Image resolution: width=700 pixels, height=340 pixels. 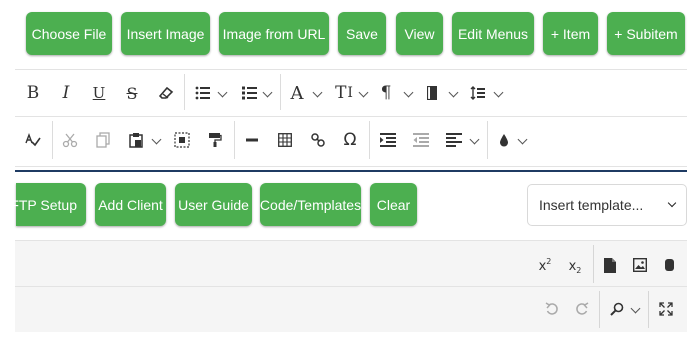 What do you see at coordinates (297, 93) in the screenshot?
I see `font-size-button: A` at bounding box center [297, 93].